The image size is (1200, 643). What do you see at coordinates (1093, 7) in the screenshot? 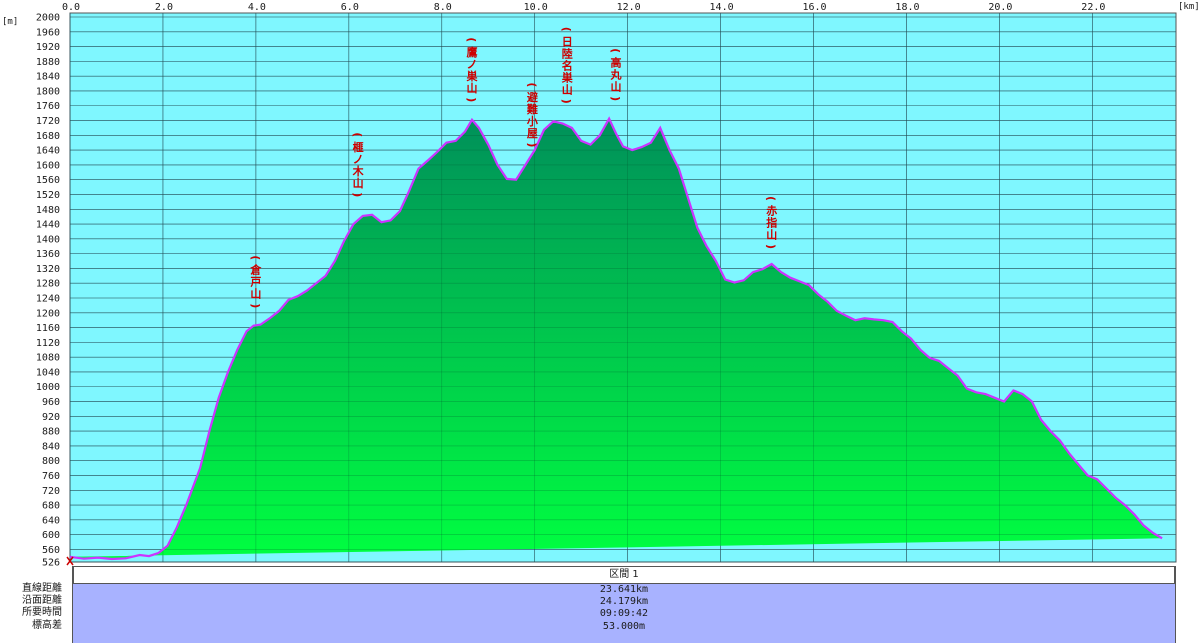
I see `x-tick-label: 22.0` at bounding box center [1093, 7].